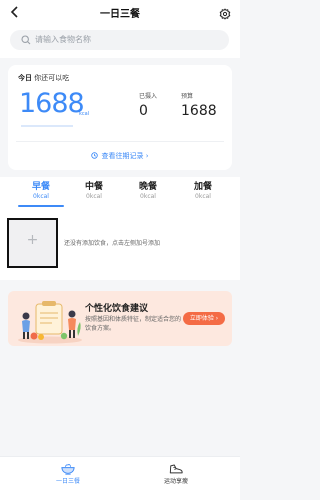 The width and height of the screenshot is (320, 500). What do you see at coordinates (120, 141) in the screenshot?
I see `card-divider` at bounding box center [120, 141].